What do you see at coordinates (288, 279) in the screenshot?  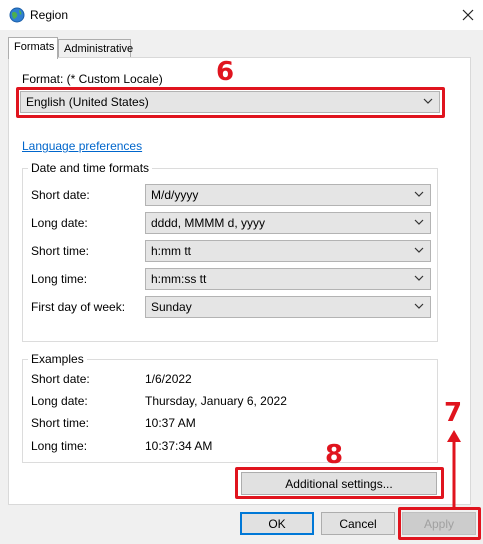 I see `long-time-select: h:mm:ss tt` at bounding box center [288, 279].